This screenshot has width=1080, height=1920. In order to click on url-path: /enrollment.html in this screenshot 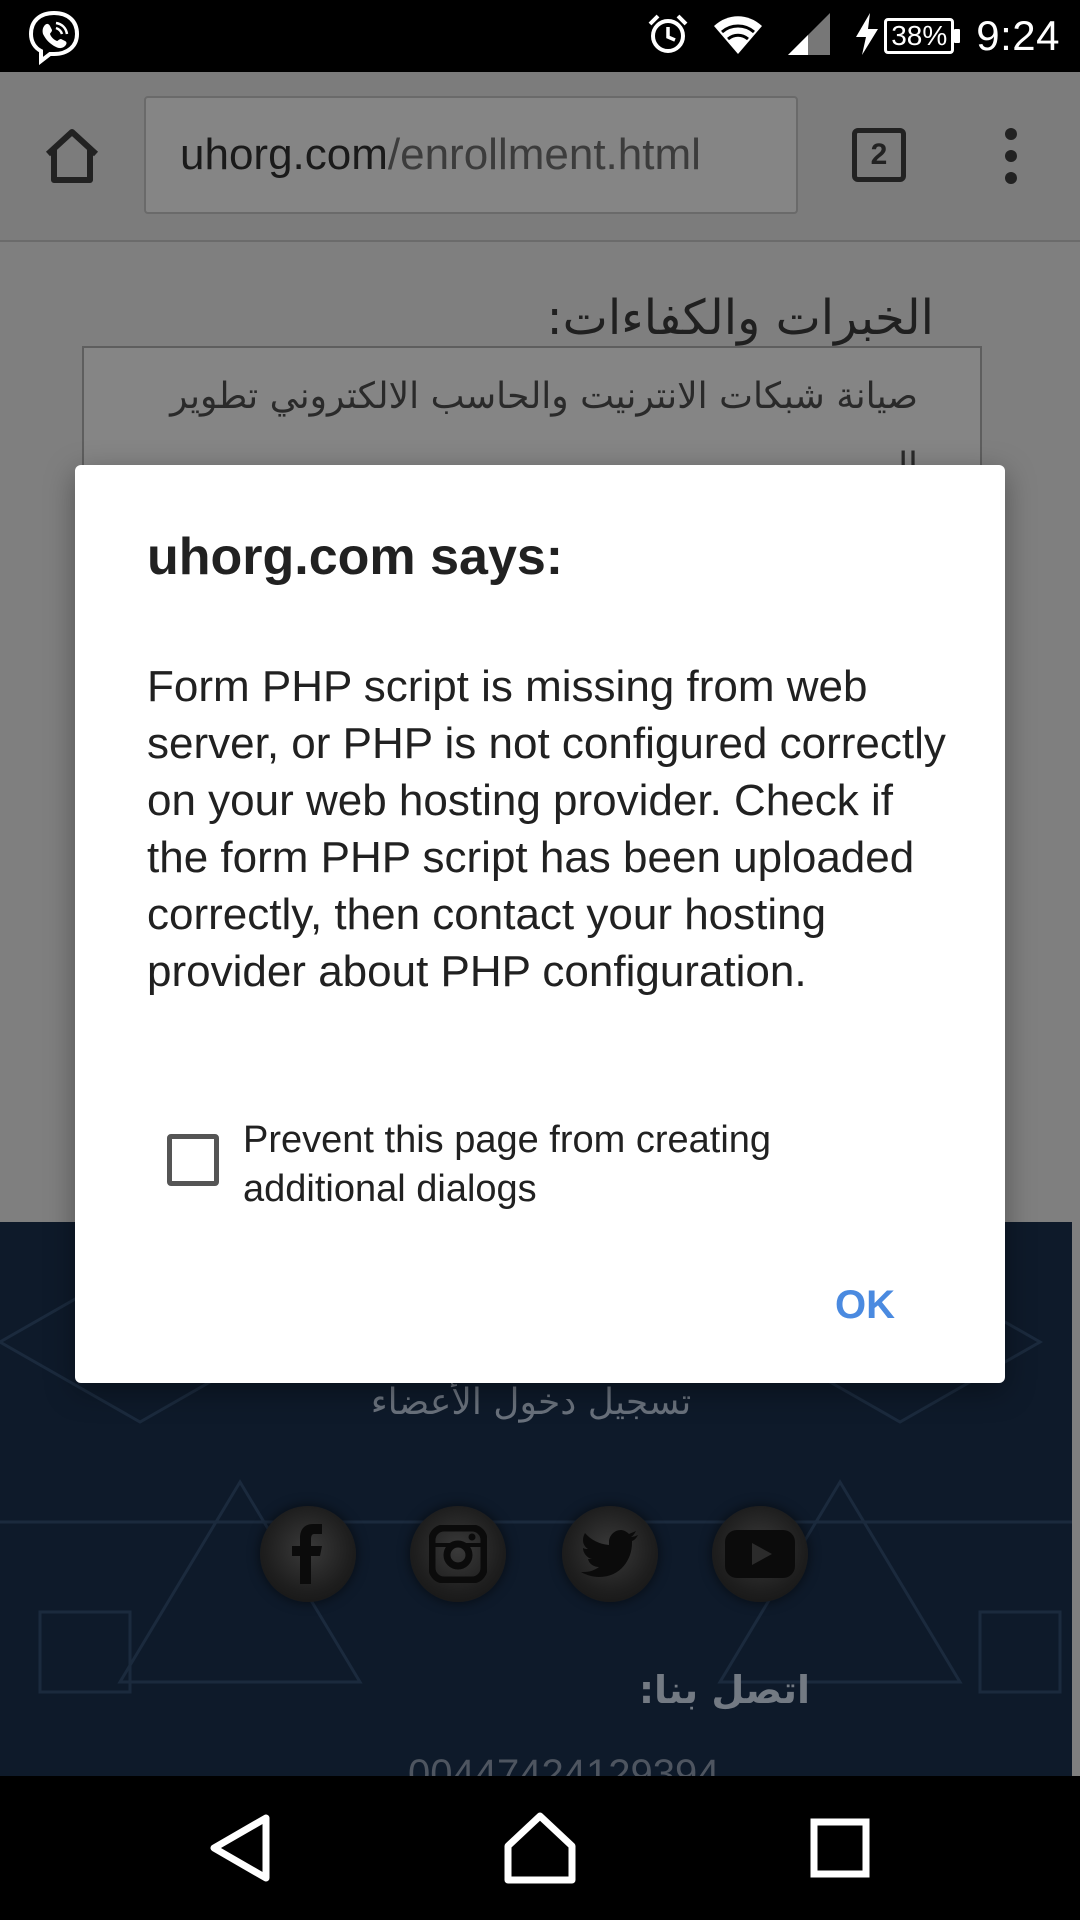, I will do `click(544, 154)`.